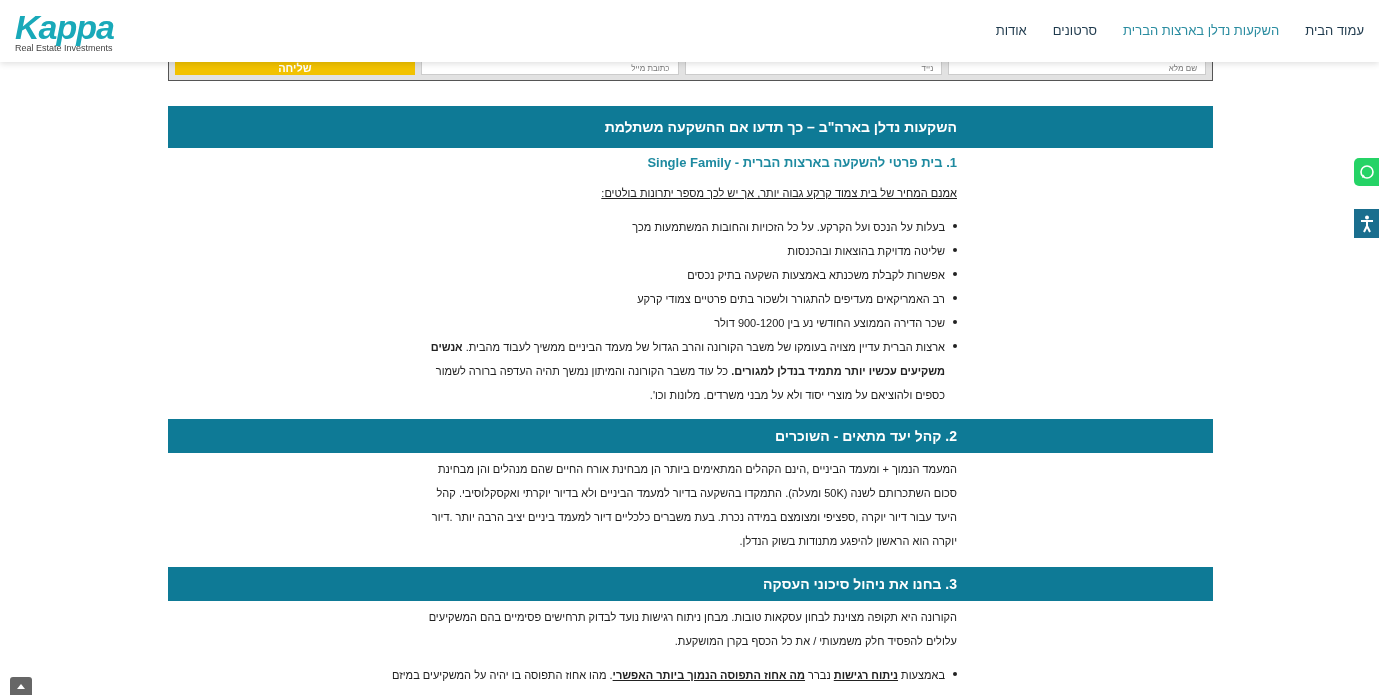  What do you see at coordinates (1075, 31) in the screenshot?
I see `nav-link: סרטונים` at bounding box center [1075, 31].